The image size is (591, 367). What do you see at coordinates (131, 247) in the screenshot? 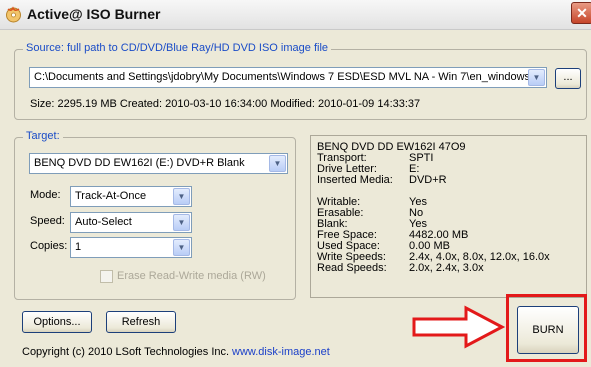
I see `copies-combo: 1 ▼` at bounding box center [131, 247].